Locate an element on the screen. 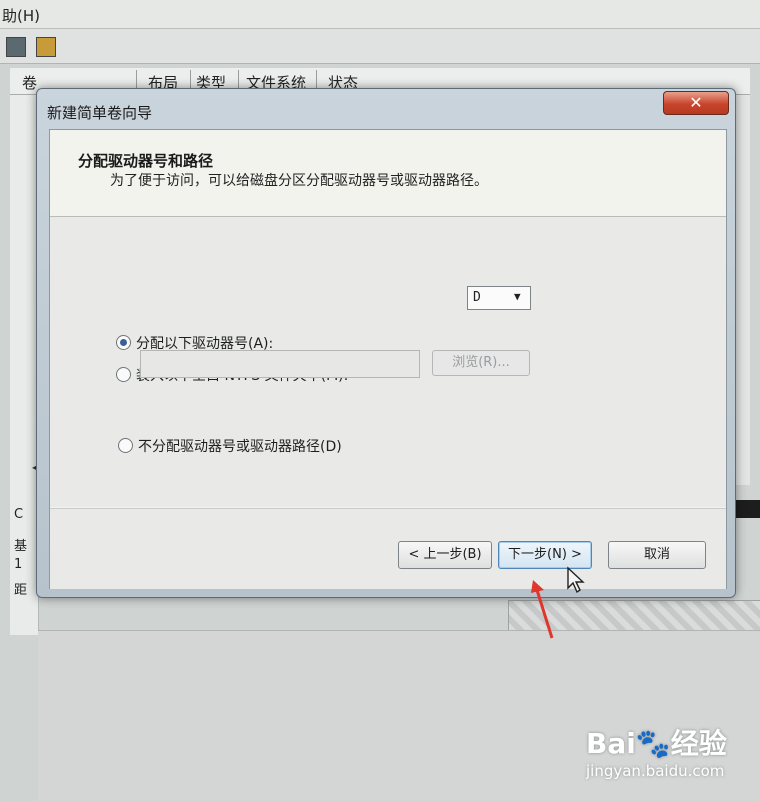  next-button: 下一步(N) > is located at coordinates (545, 555).